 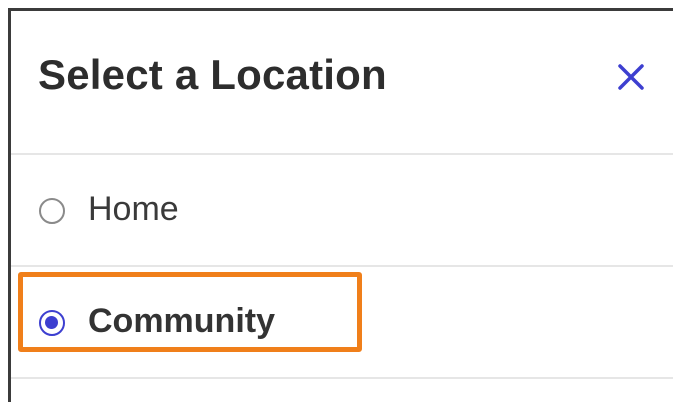 What do you see at coordinates (181, 321) in the screenshot?
I see `community-label: Community` at bounding box center [181, 321].